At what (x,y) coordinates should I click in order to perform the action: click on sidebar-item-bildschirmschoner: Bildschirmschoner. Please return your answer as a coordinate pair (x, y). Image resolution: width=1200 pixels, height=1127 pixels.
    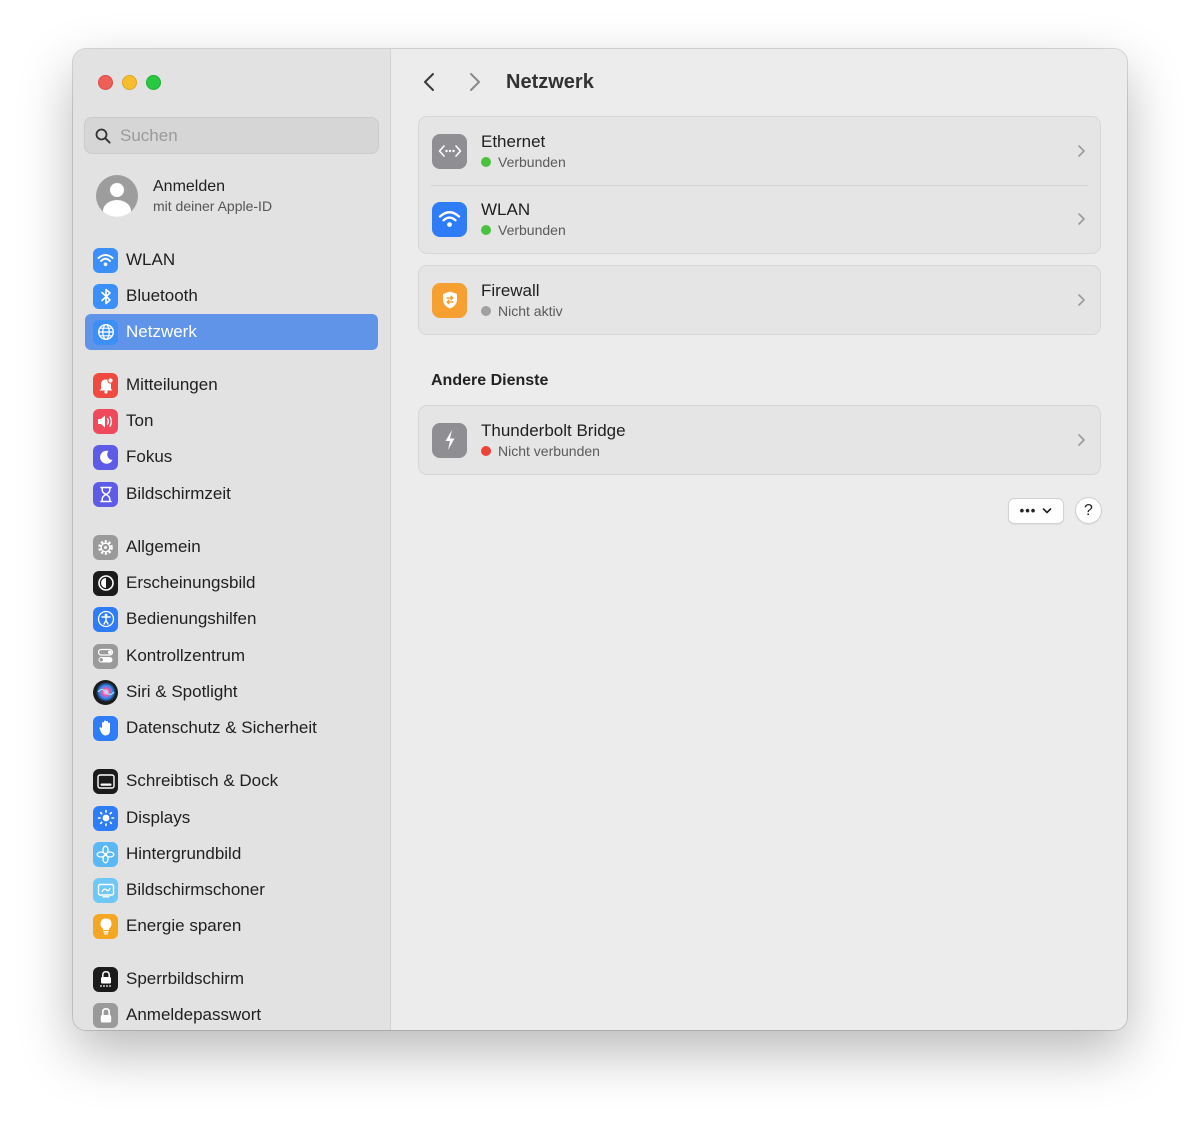
    Looking at the image, I should click on (231, 890).